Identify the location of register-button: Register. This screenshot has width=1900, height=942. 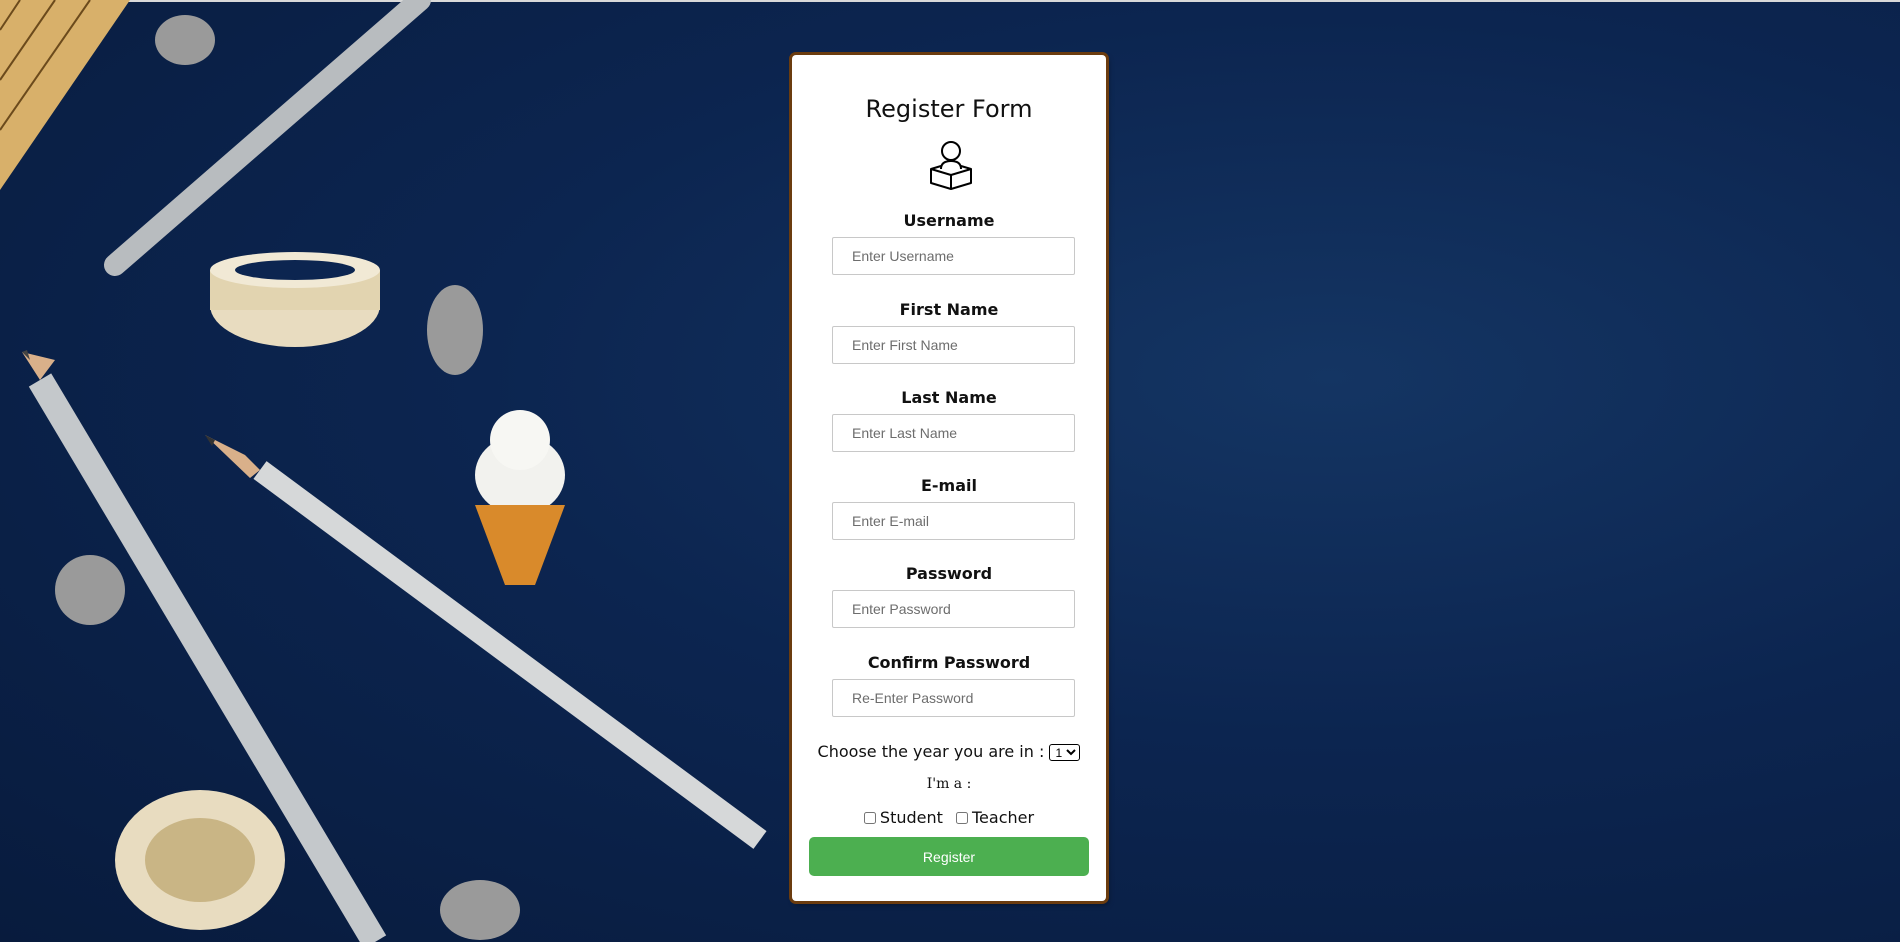
(949, 856).